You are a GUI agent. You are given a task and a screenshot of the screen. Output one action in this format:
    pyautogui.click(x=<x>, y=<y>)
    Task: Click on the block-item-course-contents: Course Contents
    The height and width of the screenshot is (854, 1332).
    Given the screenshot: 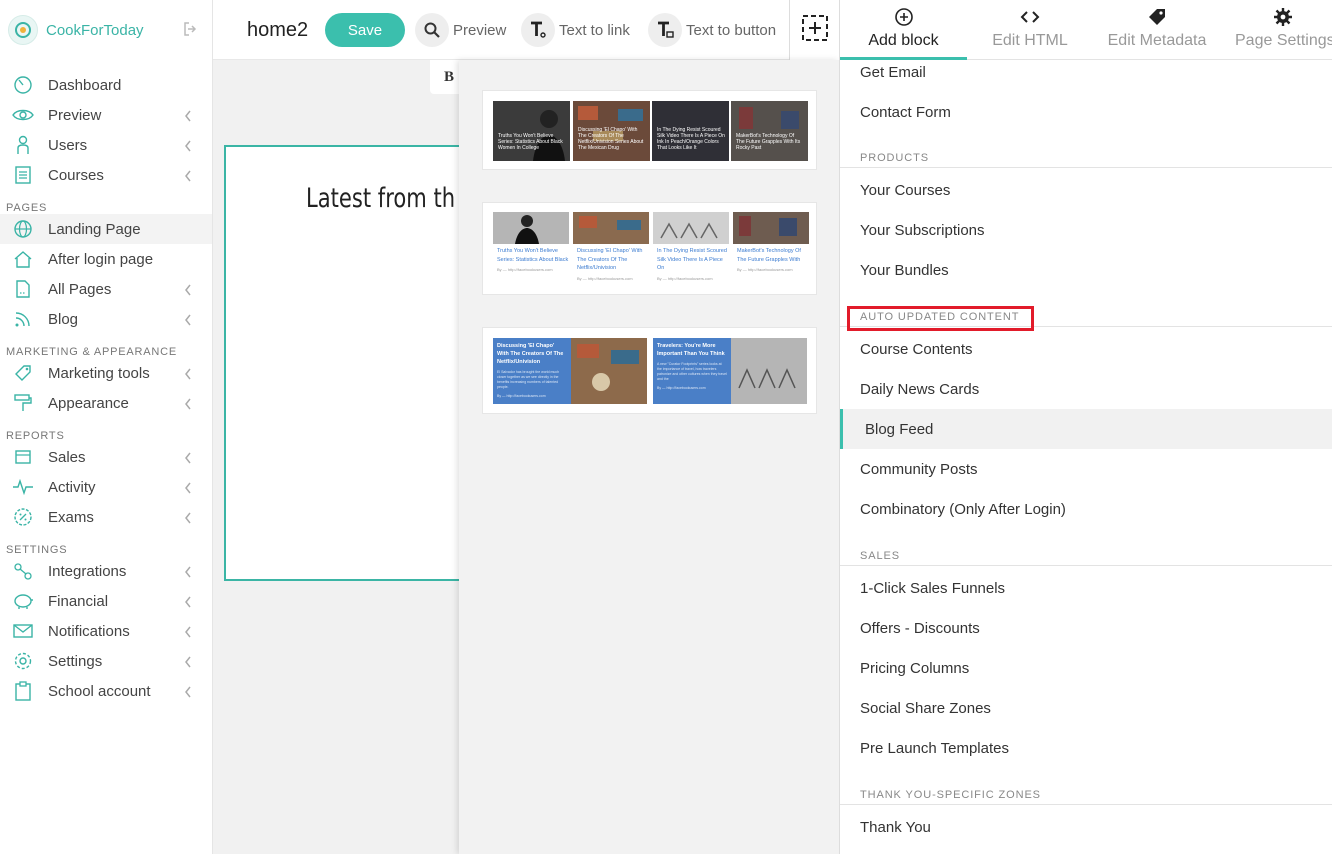 What is the action you would take?
    pyautogui.click(x=1086, y=349)
    